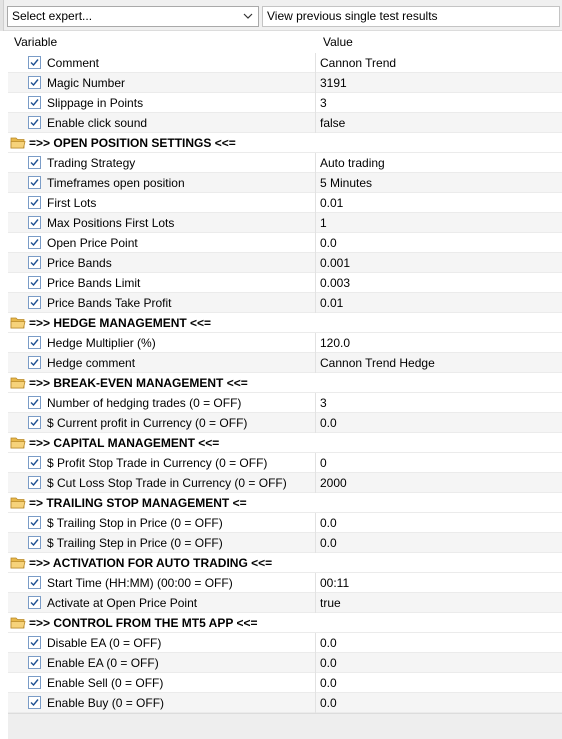 The width and height of the screenshot is (562, 739). What do you see at coordinates (285, 83) in the screenshot?
I see `param-row: Magic Number 3191` at bounding box center [285, 83].